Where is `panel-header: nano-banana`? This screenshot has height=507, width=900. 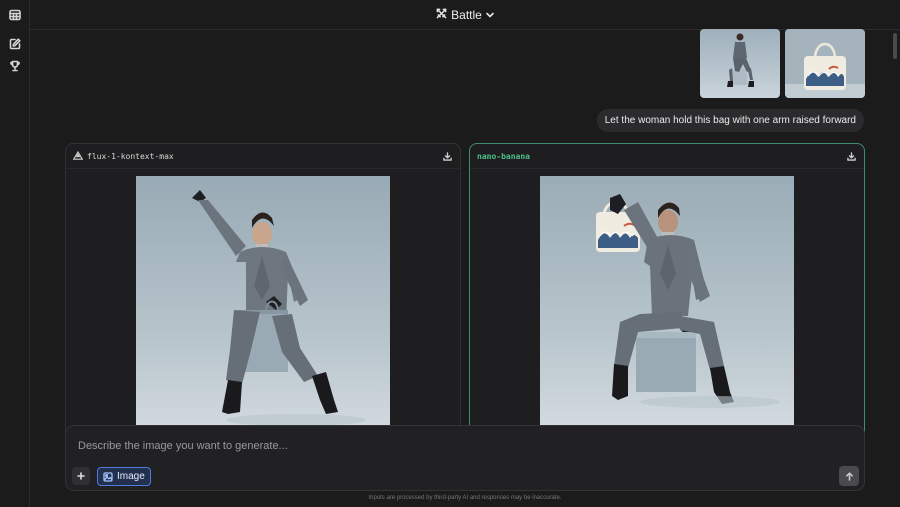 panel-header: nano-banana is located at coordinates (667, 156).